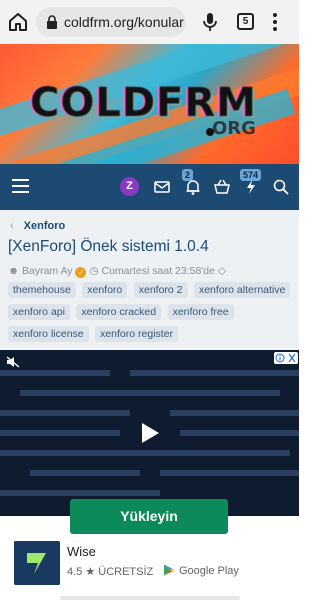 Image resolution: width=320 pixels, height=600 pixels. I want to click on microphone-icon, so click(210, 22).